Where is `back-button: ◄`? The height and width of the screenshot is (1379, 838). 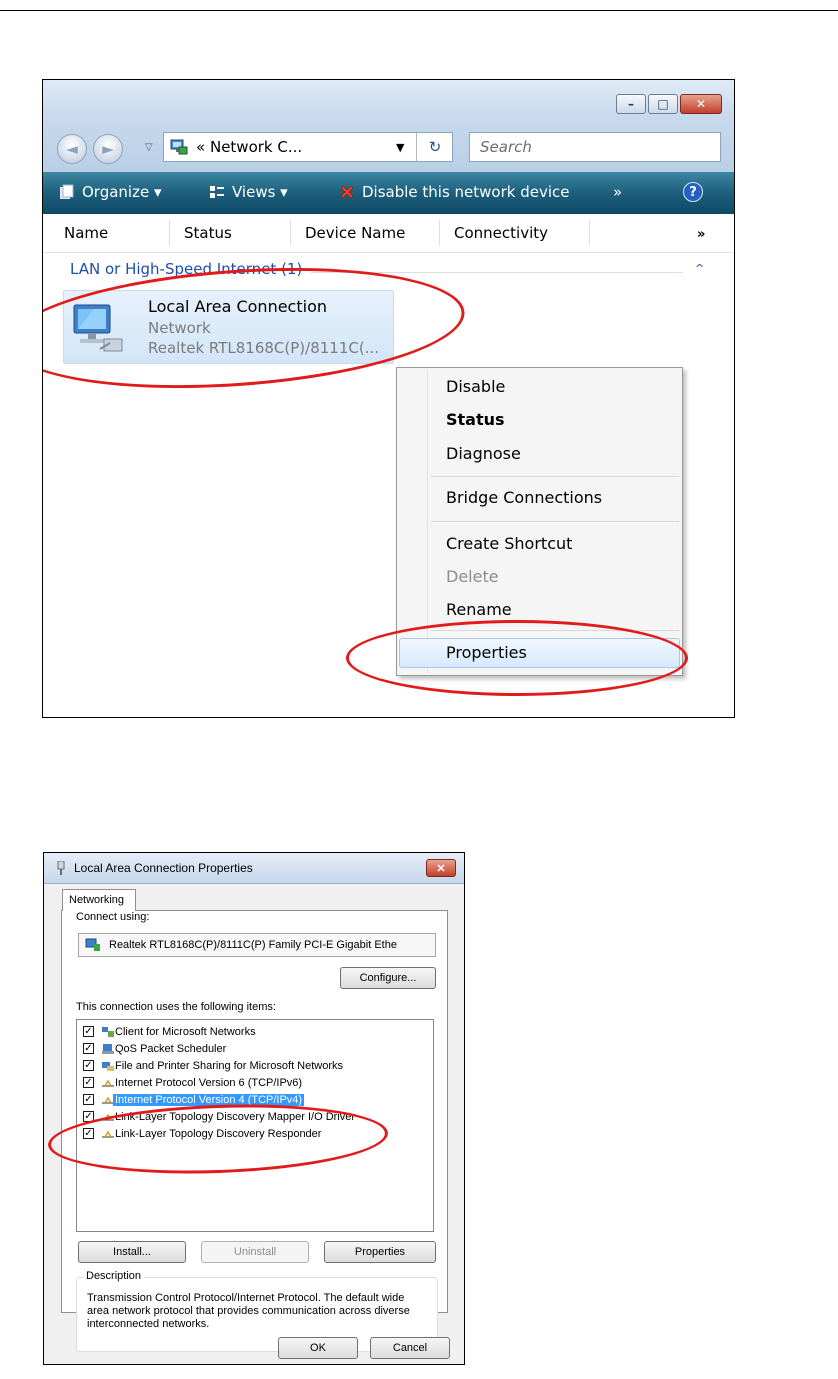 back-button: ◄ is located at coordinates (72, 149).